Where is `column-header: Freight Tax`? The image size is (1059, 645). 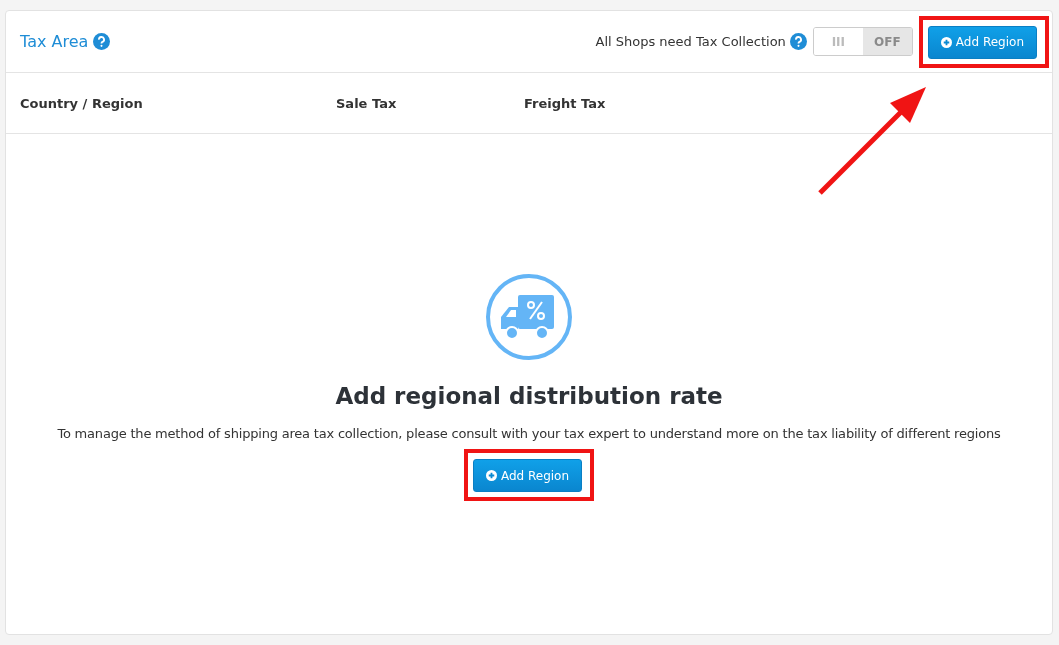
column-header: Freight Tax is located at coordinates (565, 103).